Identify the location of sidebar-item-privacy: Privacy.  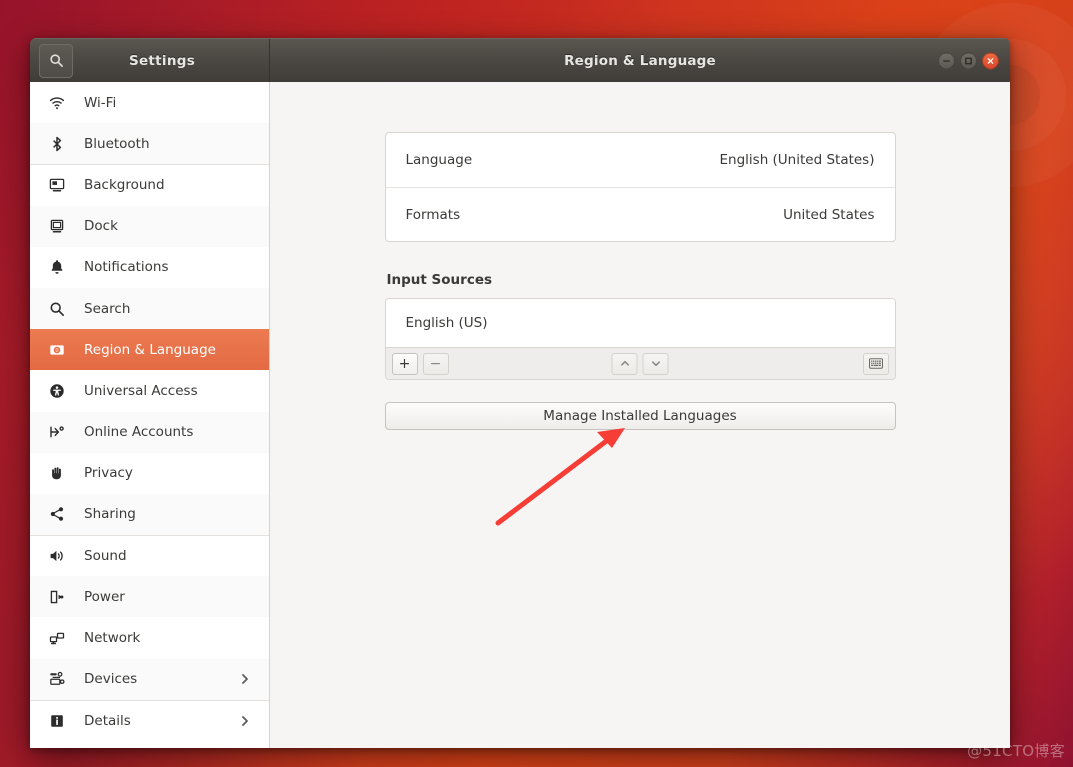
(149, 473).